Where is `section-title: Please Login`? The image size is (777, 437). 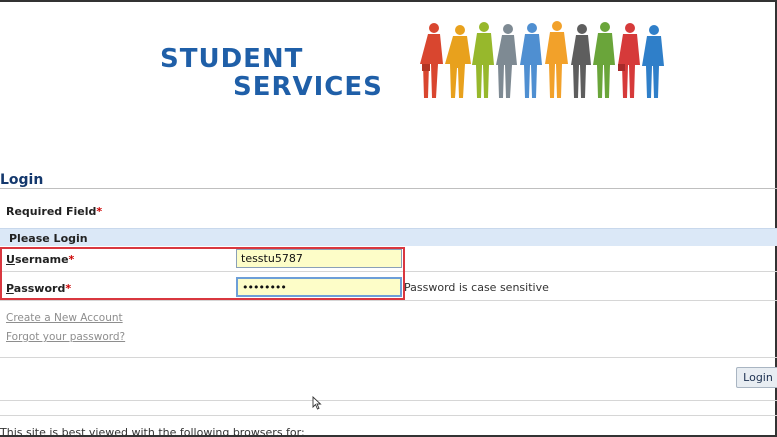 section-title: Please Login is located at coordinates (48, 238).